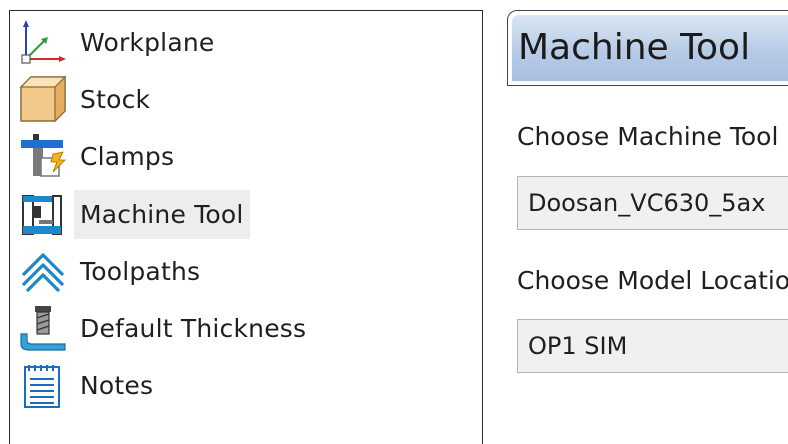 This screenshot has height=444, width=788. What do you see at coordinates (238, 42) in the screenshot?
I see `tree-item-workplane: Workplane` at bounding box center [238, 42].